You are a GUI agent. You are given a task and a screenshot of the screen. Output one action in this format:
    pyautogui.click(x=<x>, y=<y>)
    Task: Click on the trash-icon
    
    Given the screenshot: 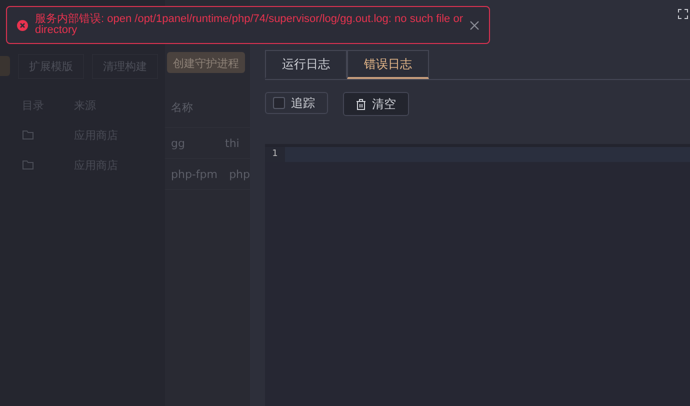 What is the action you would take?
    pyautogui.click(x=361, y=104)
    